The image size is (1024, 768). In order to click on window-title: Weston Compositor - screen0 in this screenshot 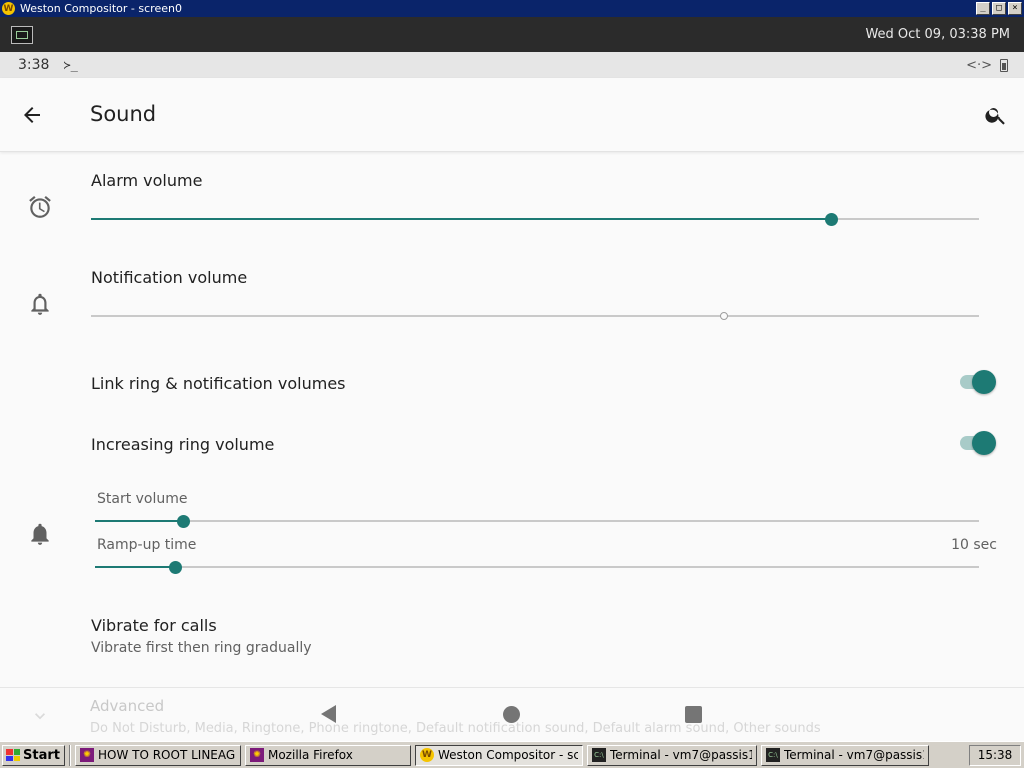, I will do `click(101, 8)`.